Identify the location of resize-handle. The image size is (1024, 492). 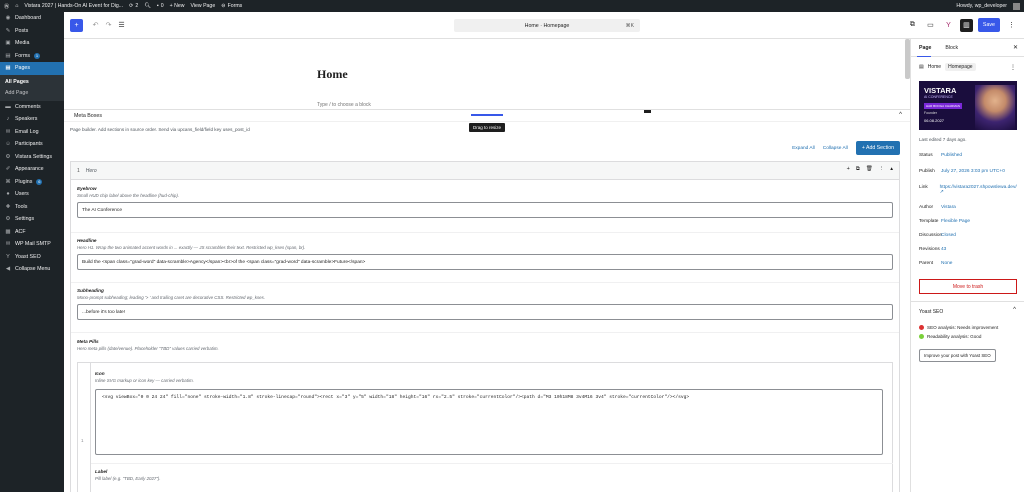
(487, 115).